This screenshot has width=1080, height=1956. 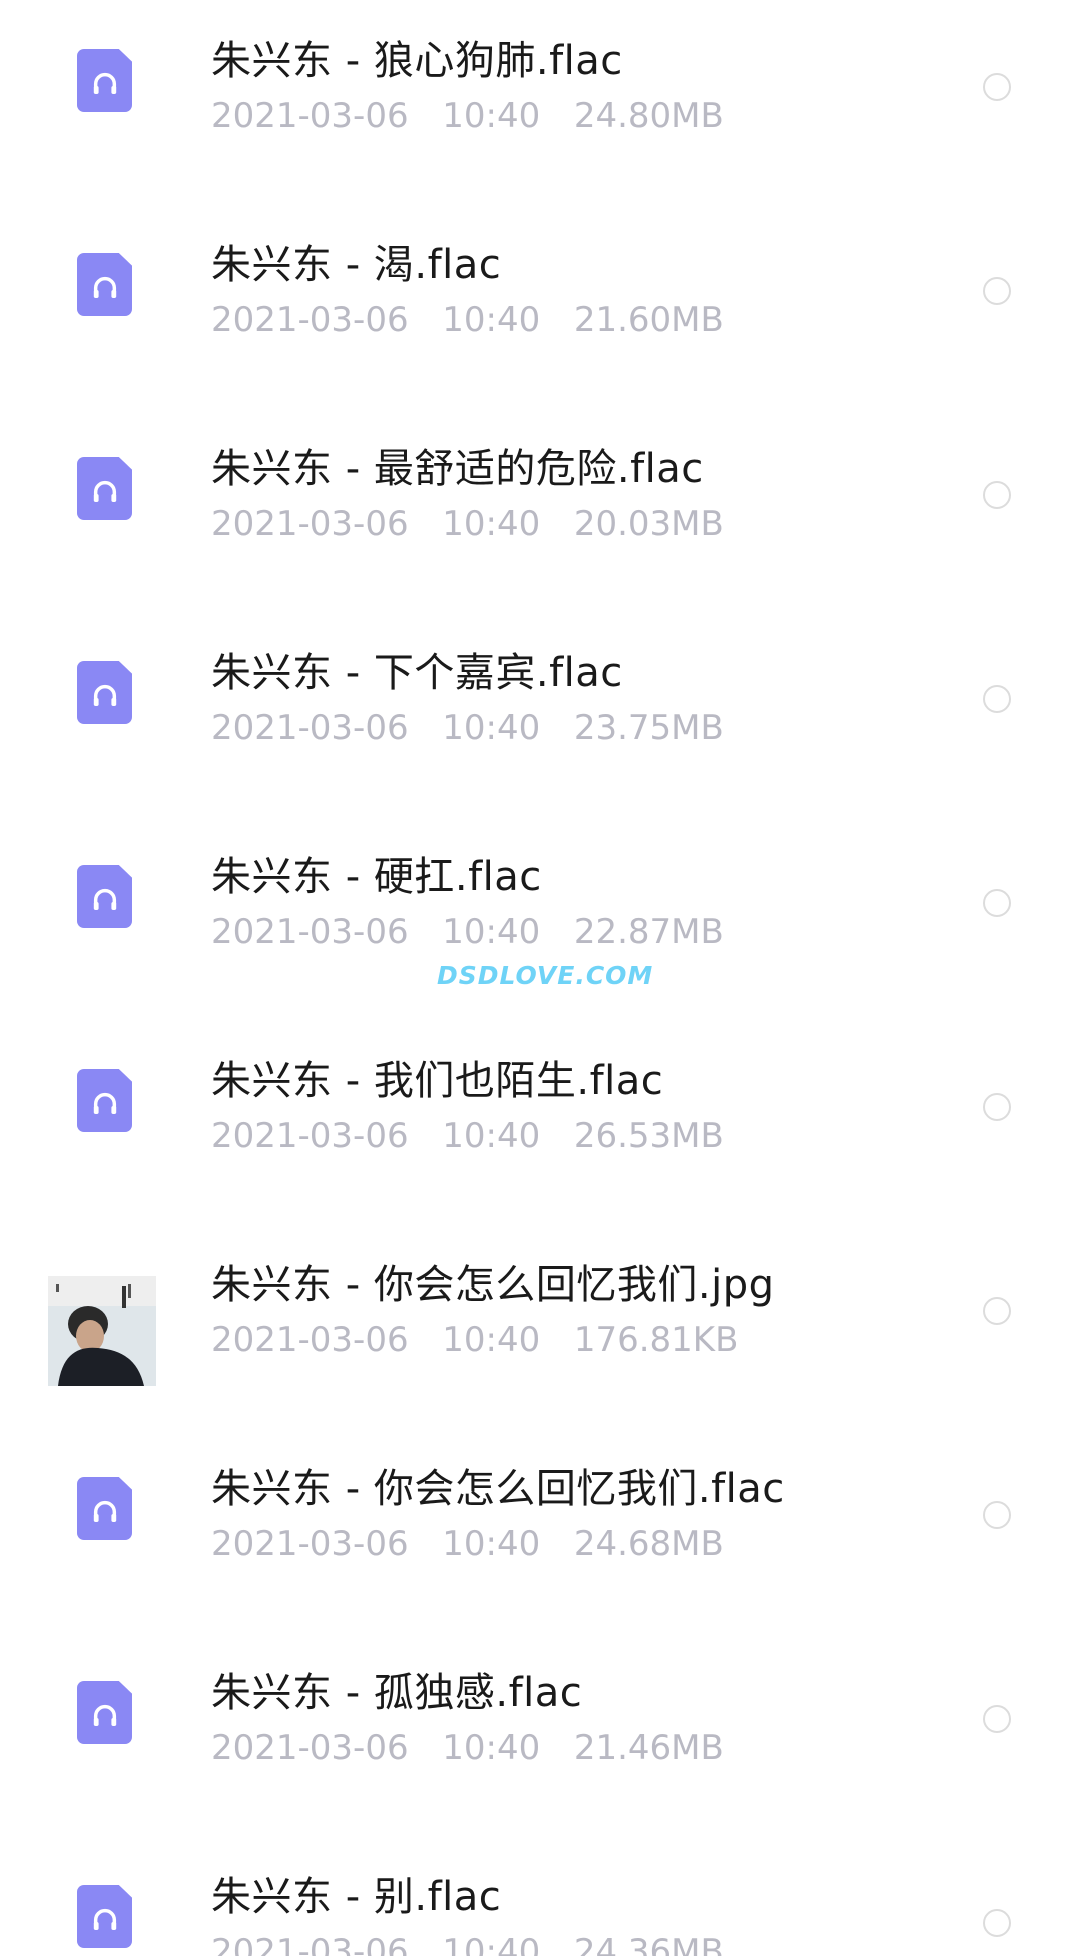 I want to click on file-row: 朱兴东 - 狼心狗肺.flac 2021-03-06 10:40 24.80MB, so click(x=540, y=102).